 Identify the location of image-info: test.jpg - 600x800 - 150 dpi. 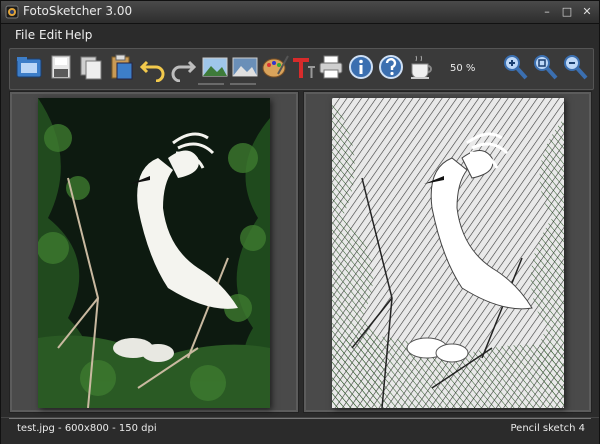
(87, 428).